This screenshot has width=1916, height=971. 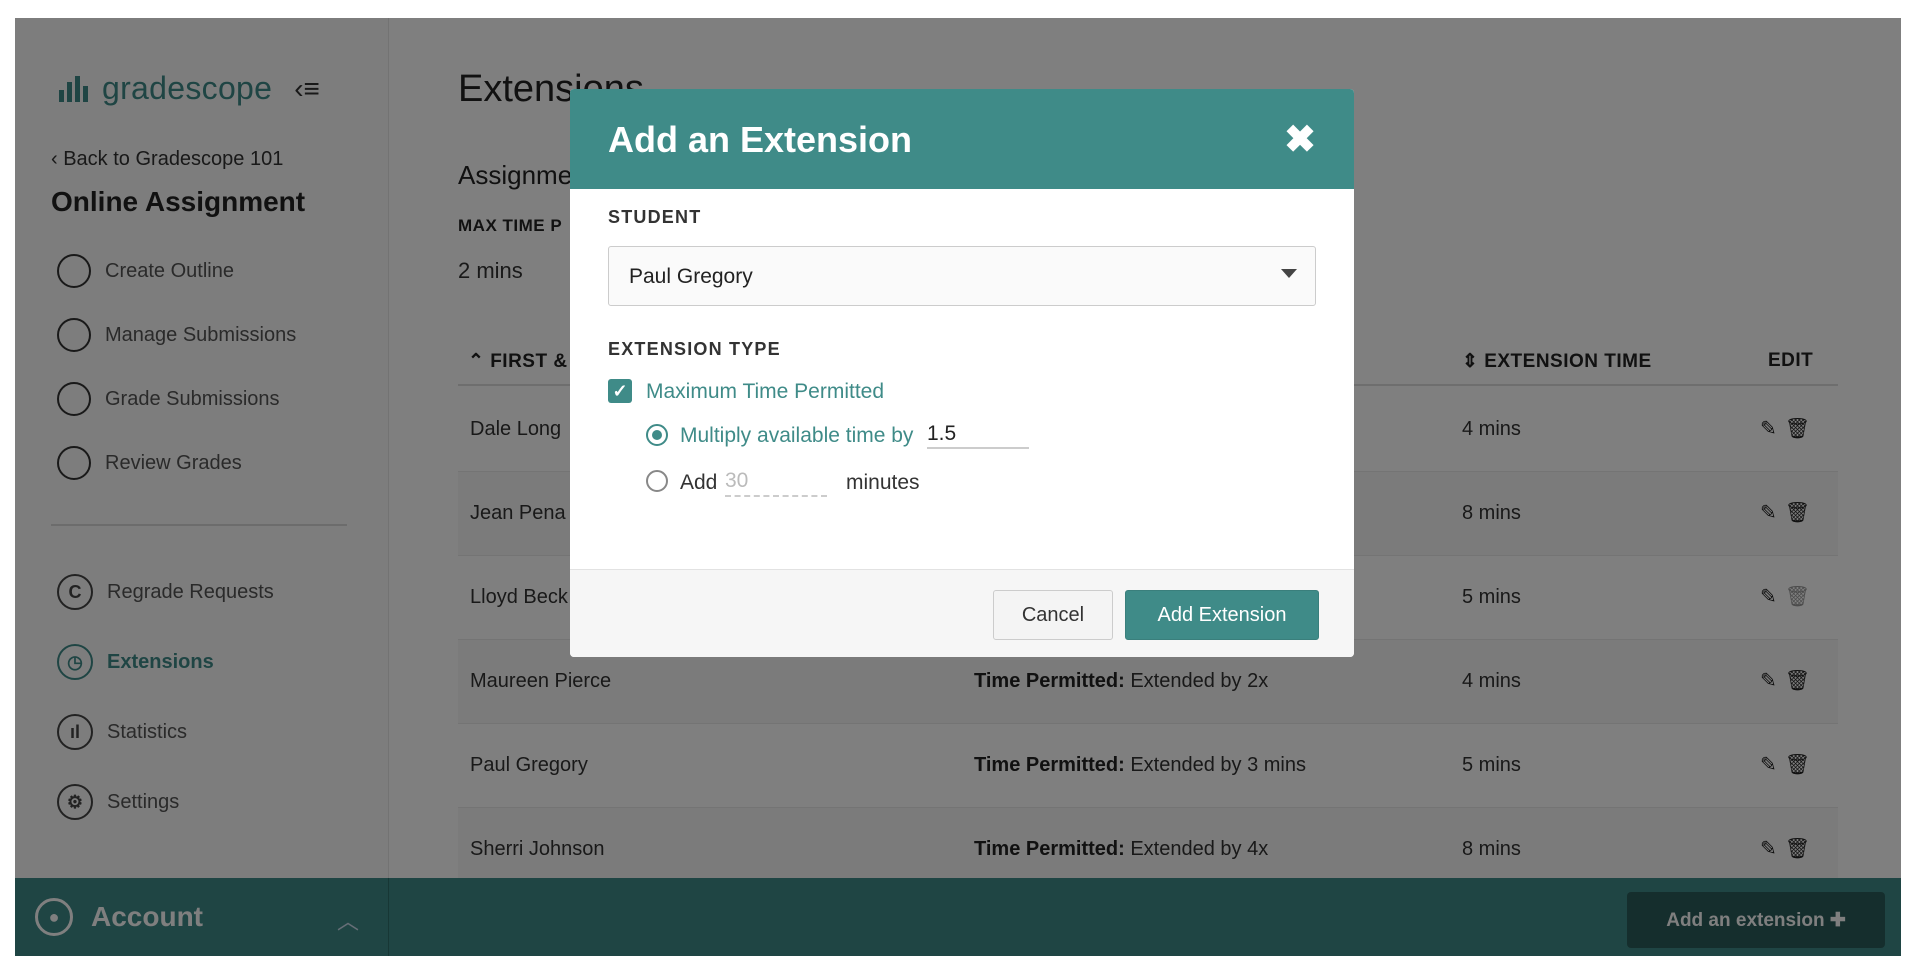 I want to click on modal-header: Add an Extension ✖, so click(x=962, y=139).